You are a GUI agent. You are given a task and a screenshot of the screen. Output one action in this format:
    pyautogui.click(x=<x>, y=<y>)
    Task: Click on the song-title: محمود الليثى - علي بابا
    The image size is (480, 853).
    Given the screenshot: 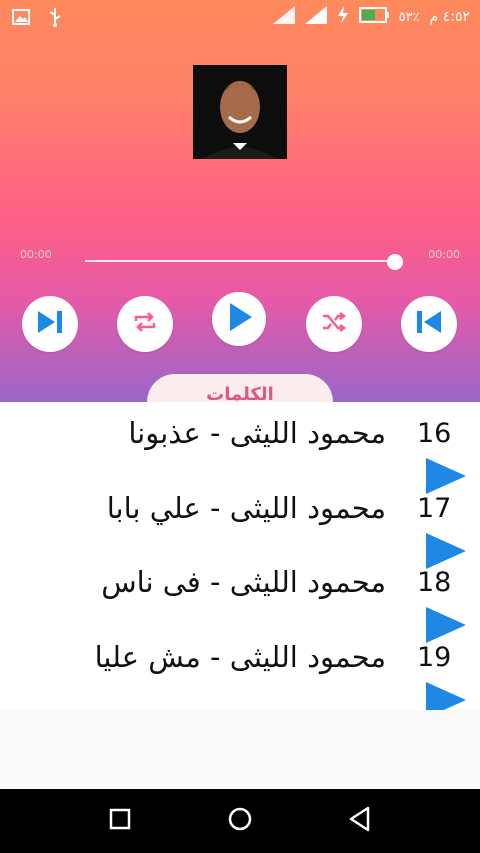 What is the action you would take?
    pyautogui.click(x=246, y=508)
    